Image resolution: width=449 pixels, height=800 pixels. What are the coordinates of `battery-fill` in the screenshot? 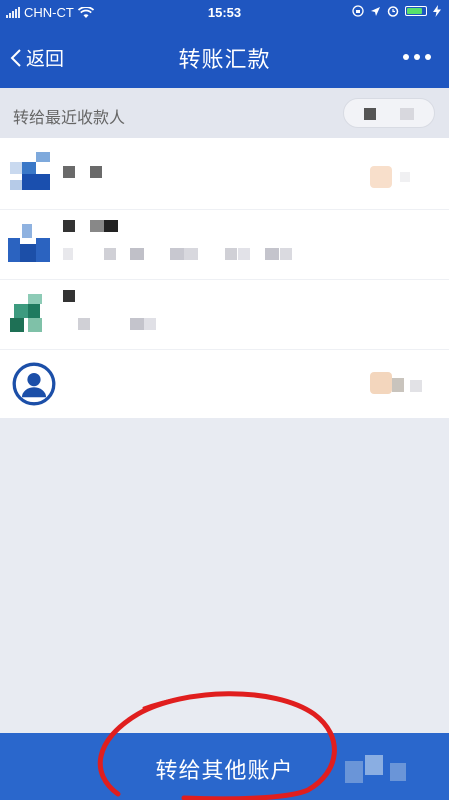 It's located at (415, 11).